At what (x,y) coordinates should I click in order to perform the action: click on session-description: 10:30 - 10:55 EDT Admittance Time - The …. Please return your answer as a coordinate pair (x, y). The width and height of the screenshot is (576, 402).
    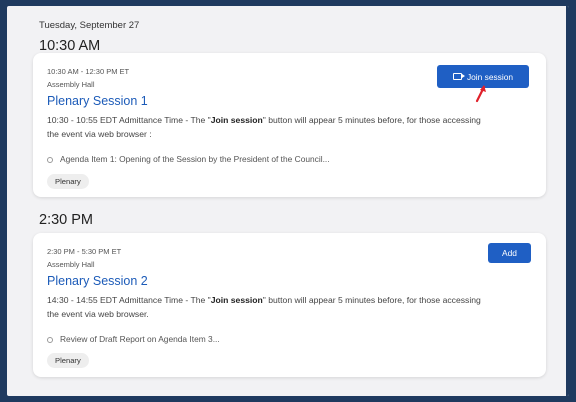
    Looking at the image, I should click on (264, 127).